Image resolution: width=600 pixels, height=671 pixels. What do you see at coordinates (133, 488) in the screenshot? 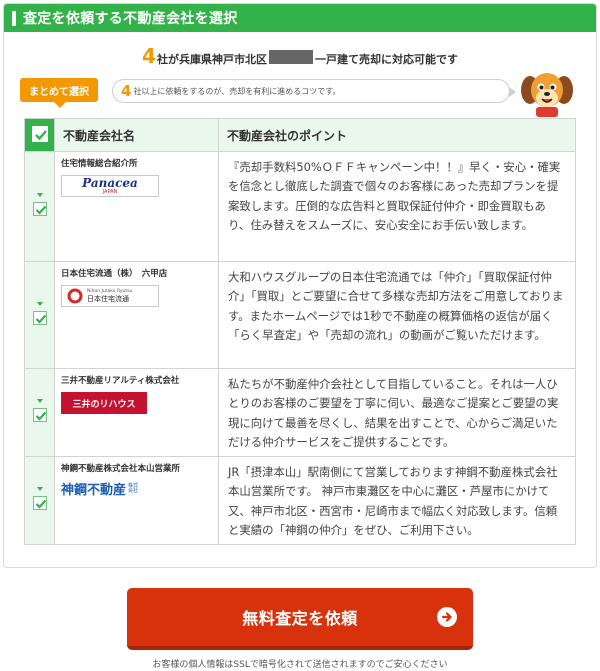
I see `logo-subtext: 株式会社` at bounding box center [133, 488].